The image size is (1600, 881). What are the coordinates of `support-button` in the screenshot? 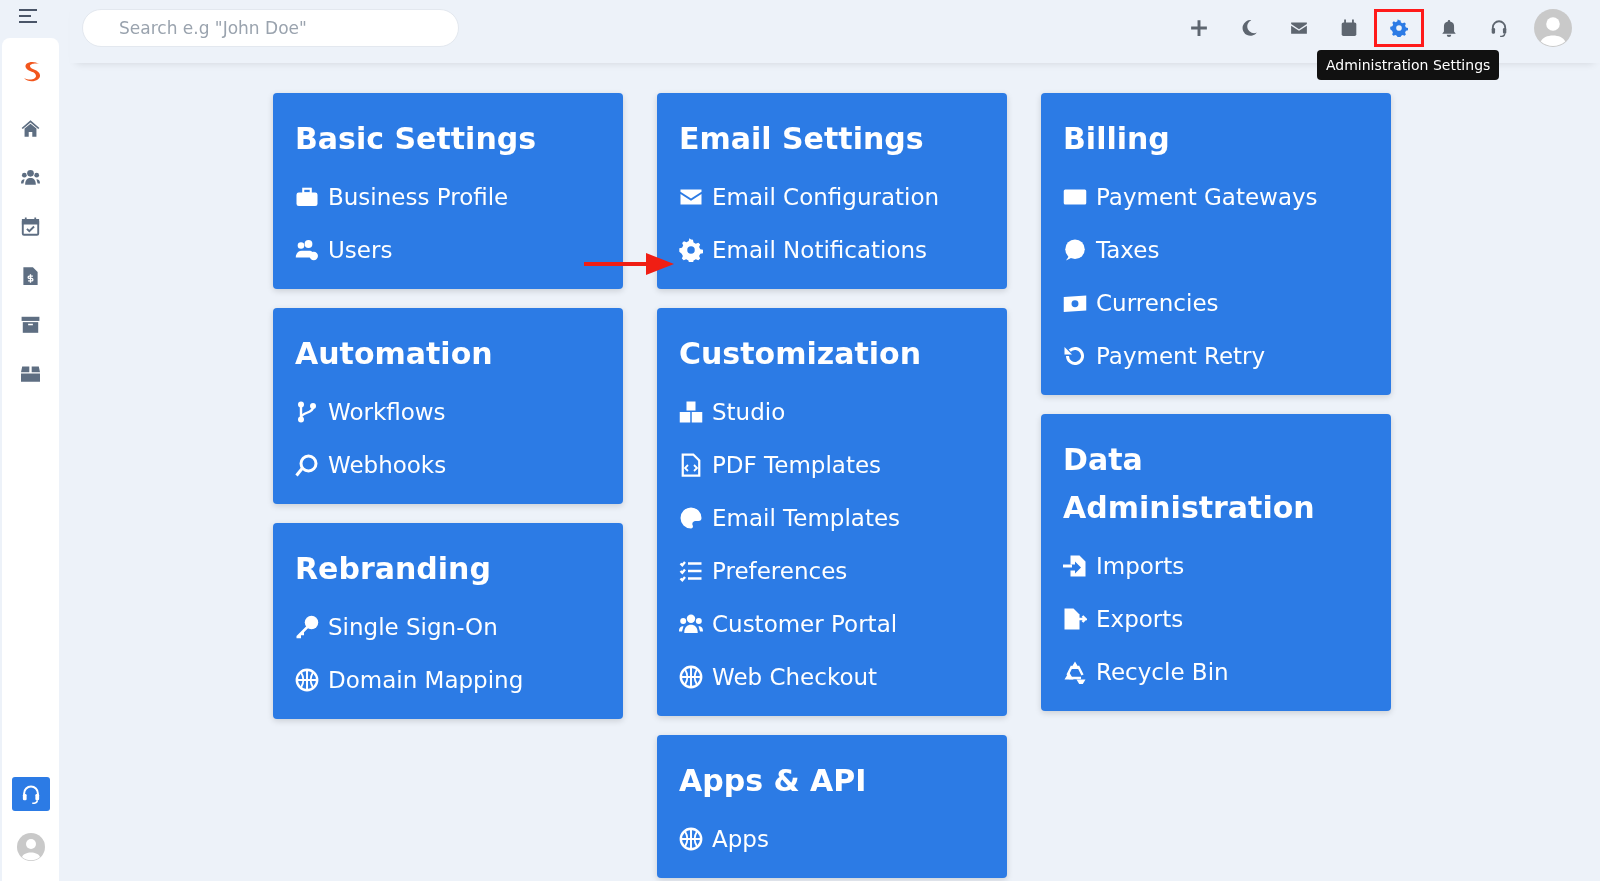 It's located at (30, 794).